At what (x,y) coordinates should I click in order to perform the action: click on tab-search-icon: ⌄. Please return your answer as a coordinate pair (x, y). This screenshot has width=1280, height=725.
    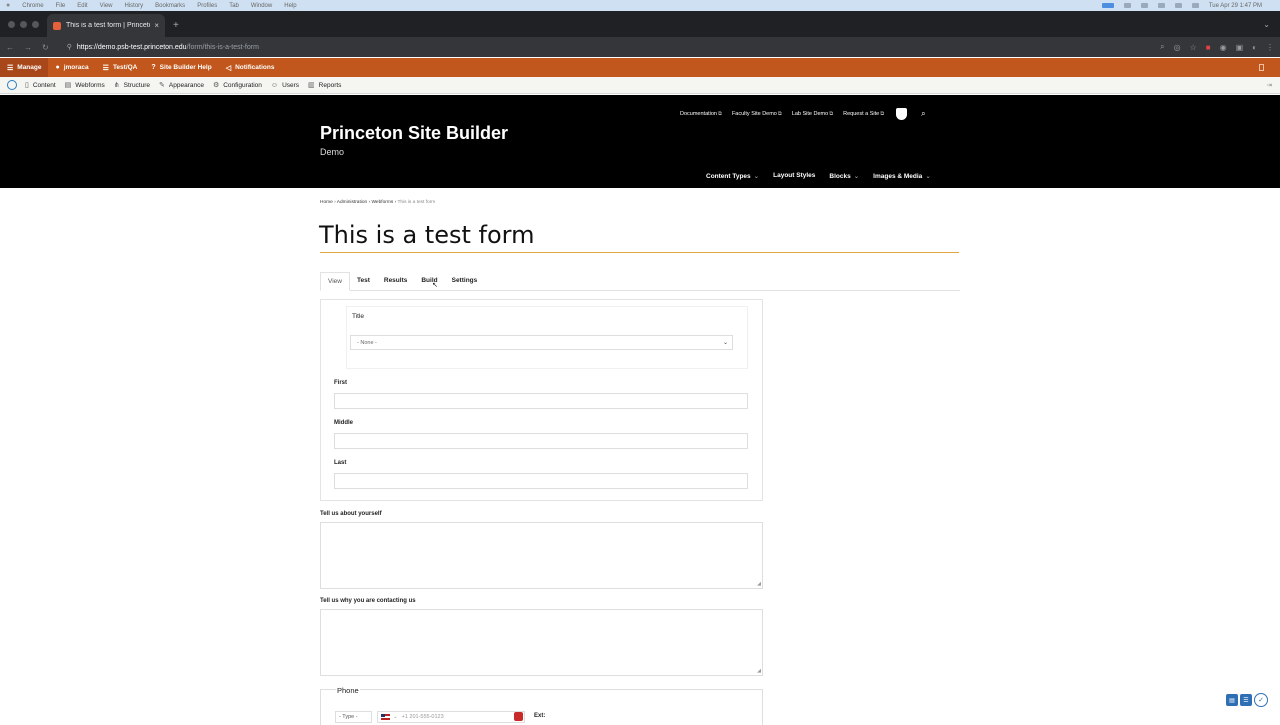
    Looking at the image, I should click on (1271, 28).